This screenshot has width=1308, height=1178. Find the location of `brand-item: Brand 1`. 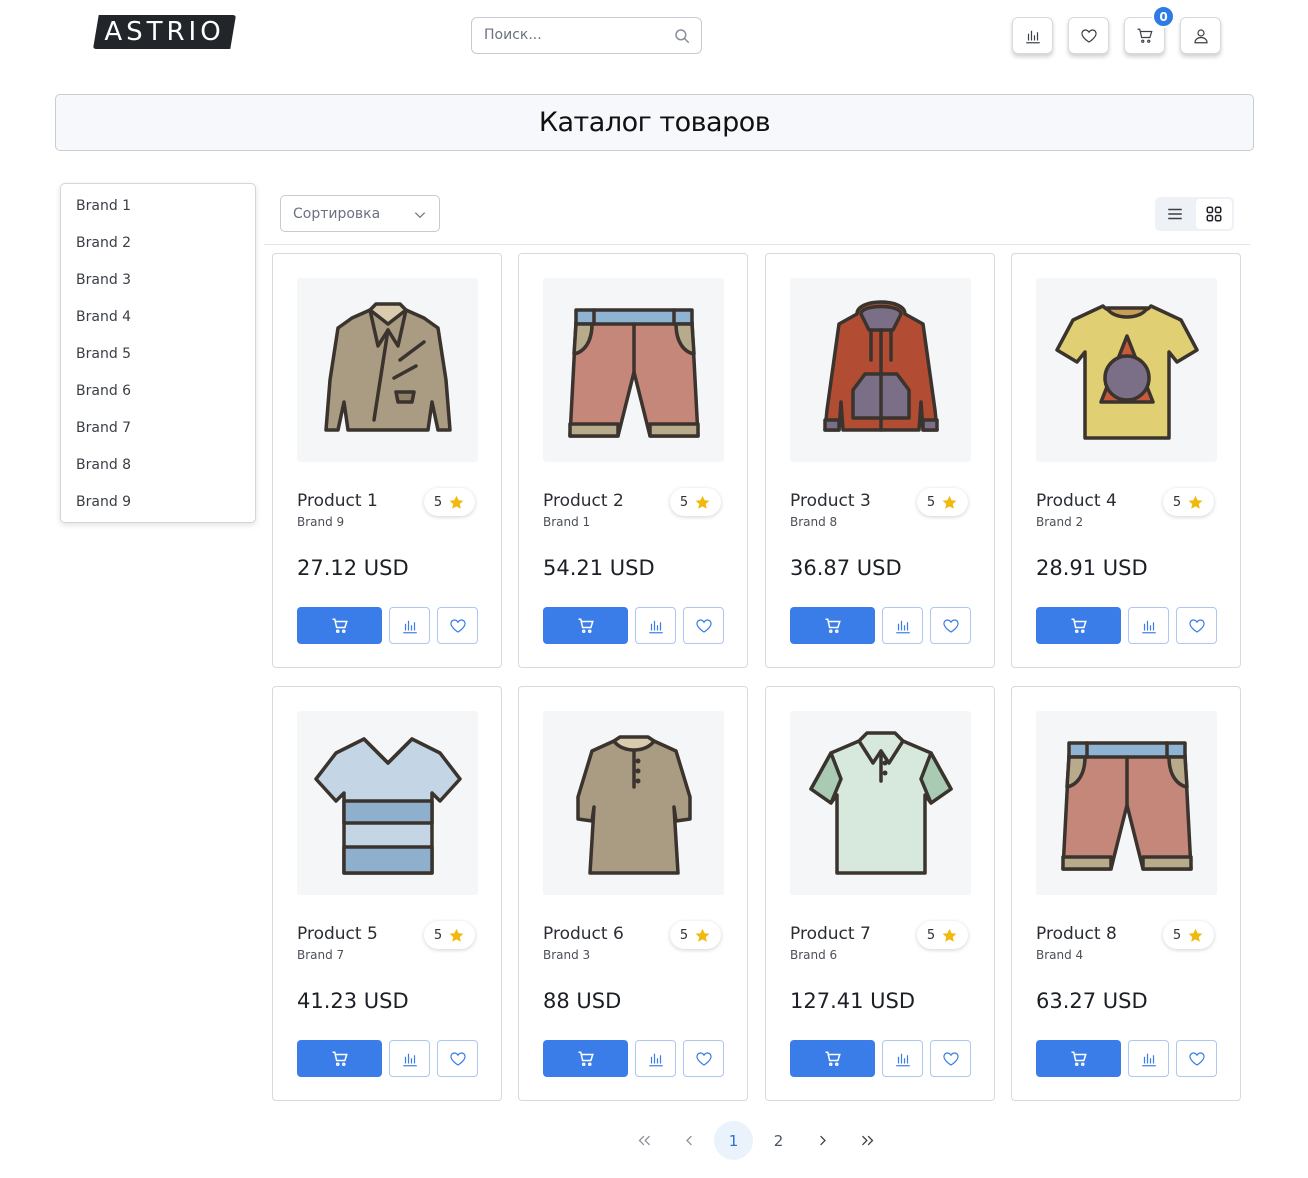

brand-item: Brand 1 is located at coordinates (103, 206).